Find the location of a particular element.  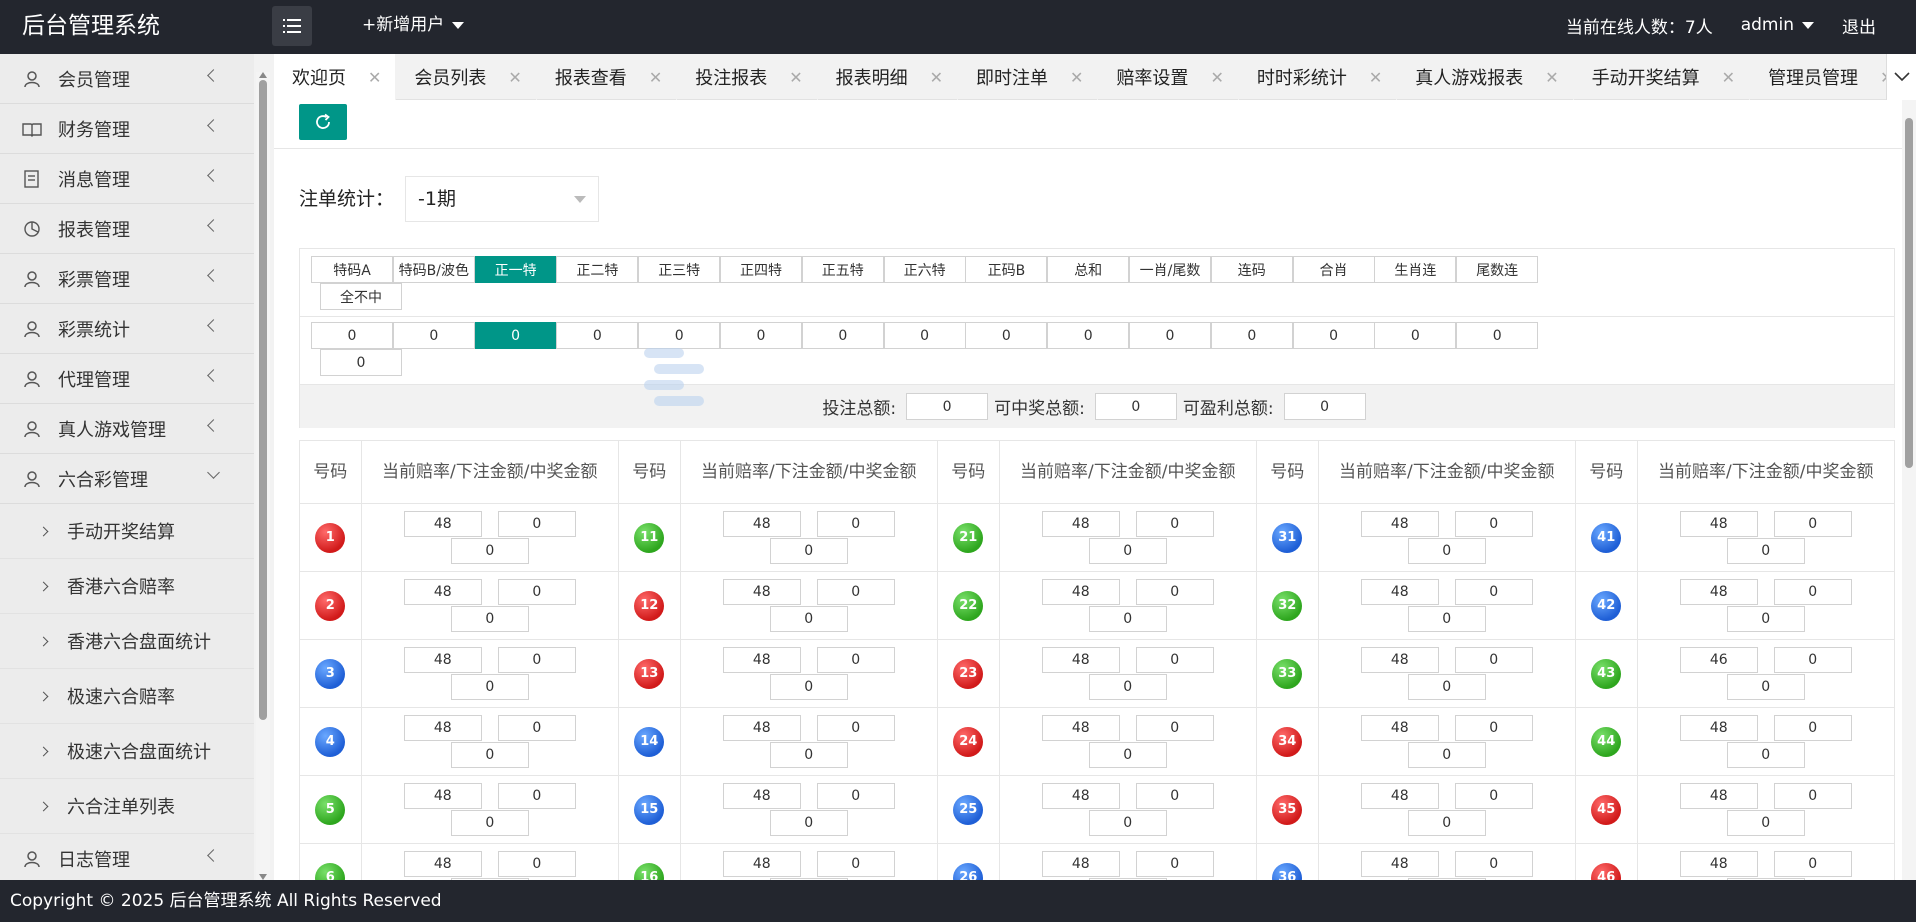

sidebar-item-lottery-stats: 彩票统计 is located at coordinates (127, 329).